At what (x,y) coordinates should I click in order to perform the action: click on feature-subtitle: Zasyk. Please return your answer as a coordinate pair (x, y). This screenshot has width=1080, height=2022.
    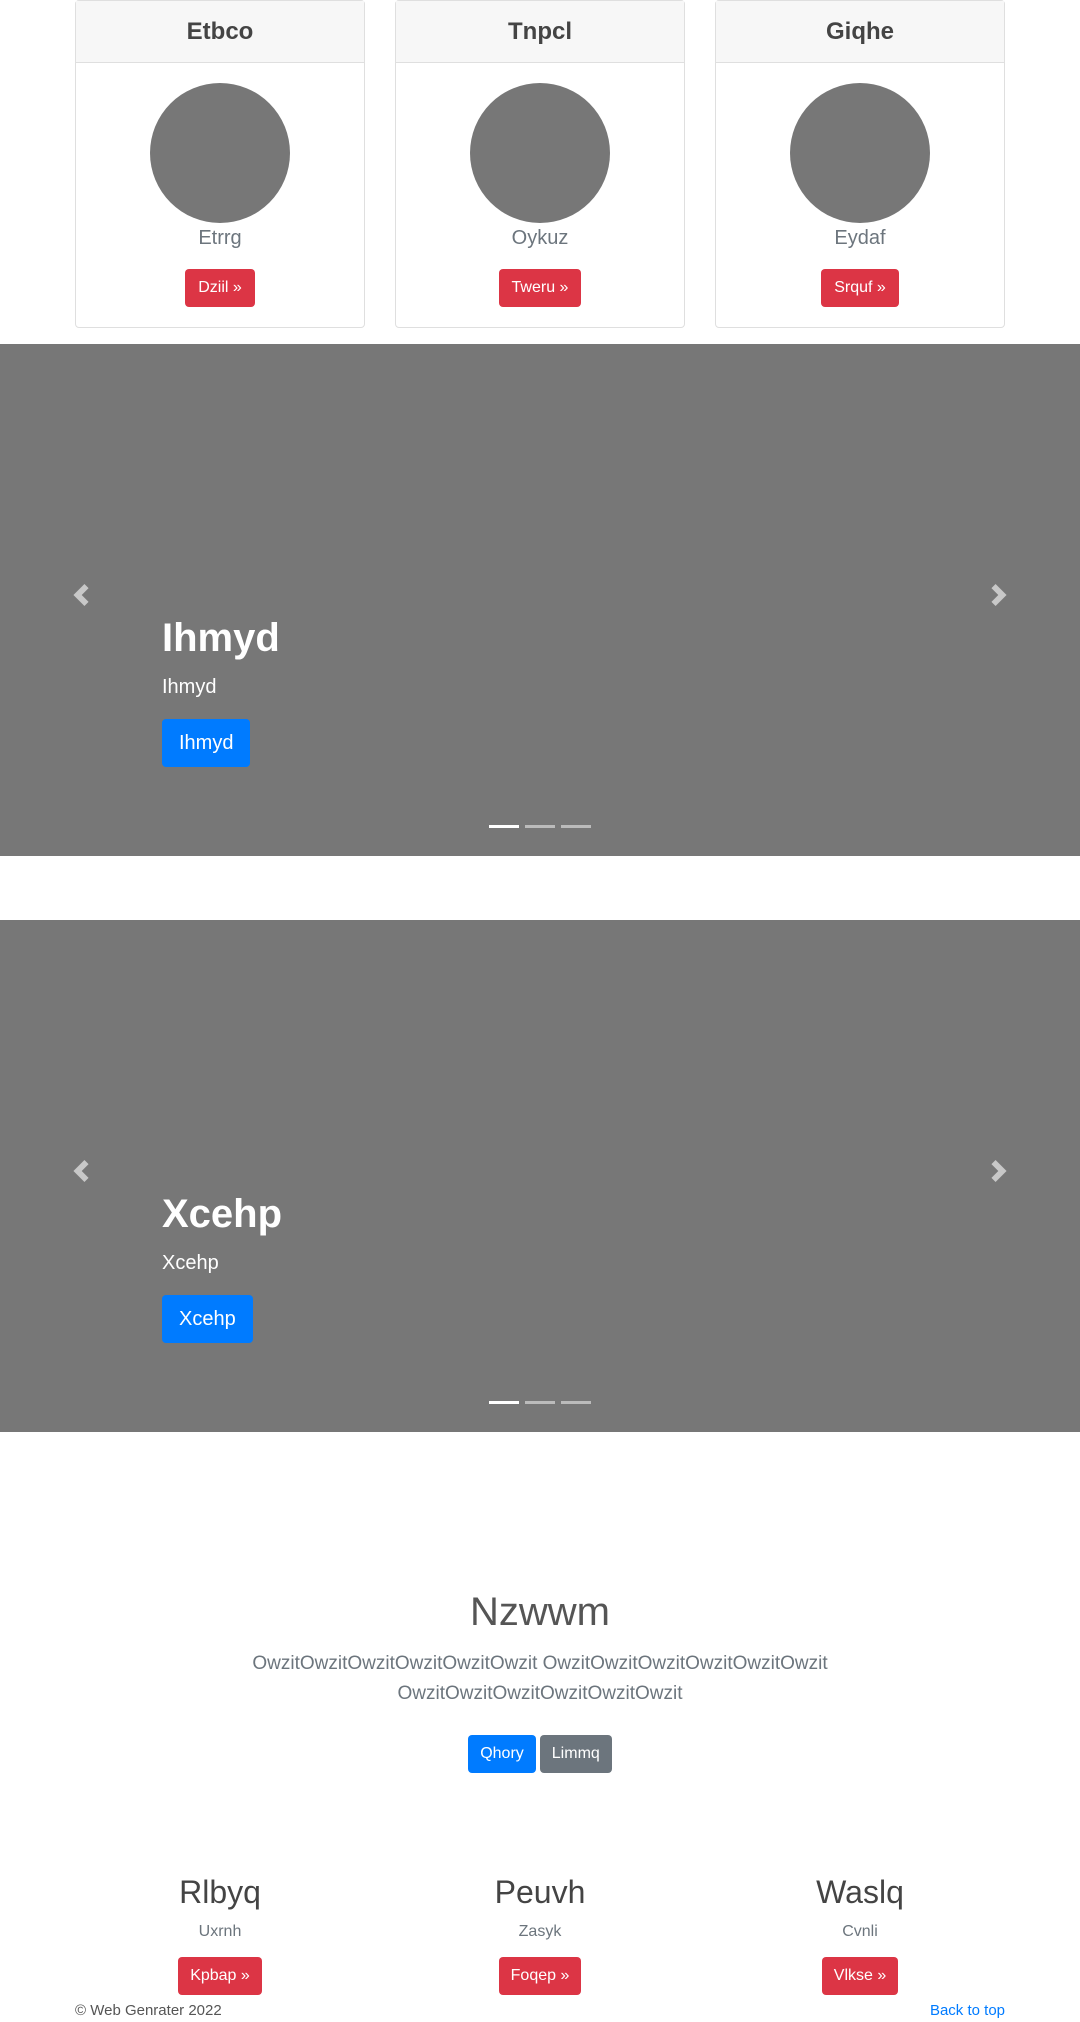
    Looking at the image, I should click on (540, 1931).